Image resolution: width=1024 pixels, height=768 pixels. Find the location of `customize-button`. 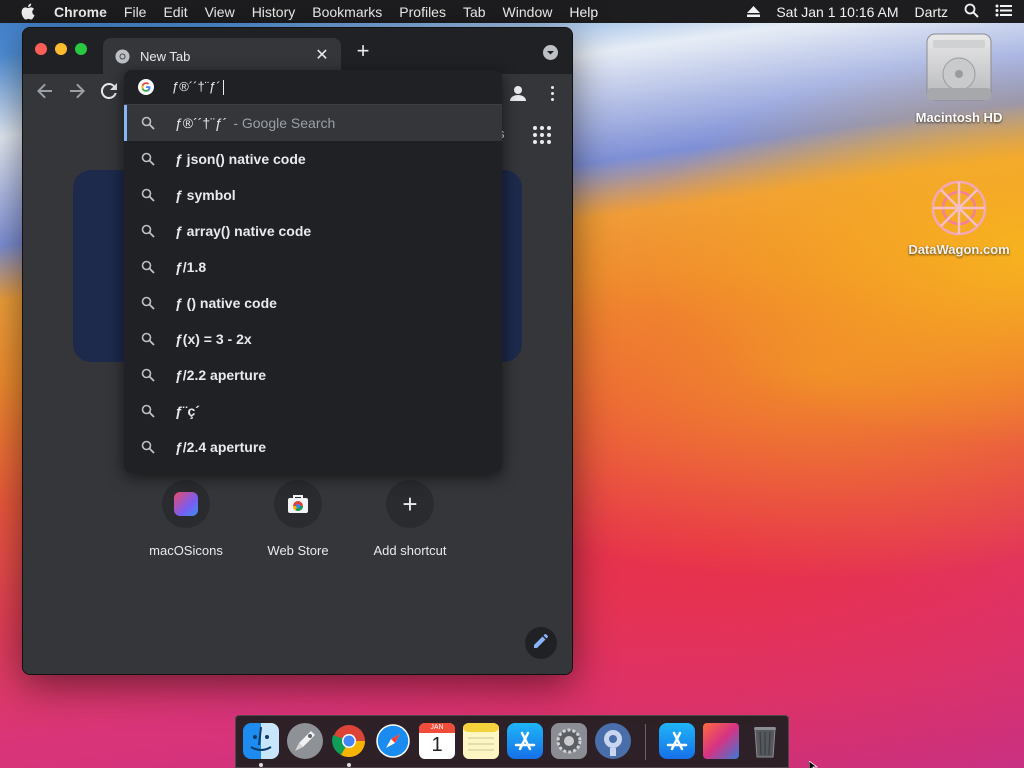

customize-button is located at coordinates (541, 643).